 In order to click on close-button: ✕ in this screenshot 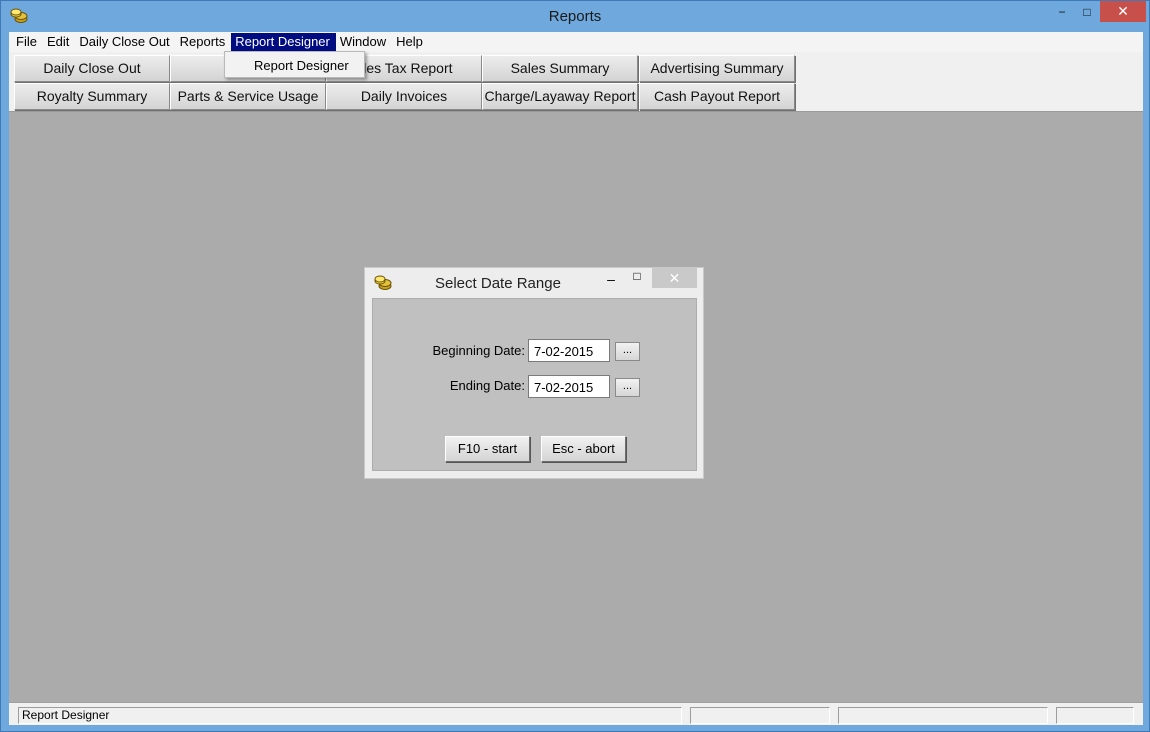, I will do `click(1123, 11)`.